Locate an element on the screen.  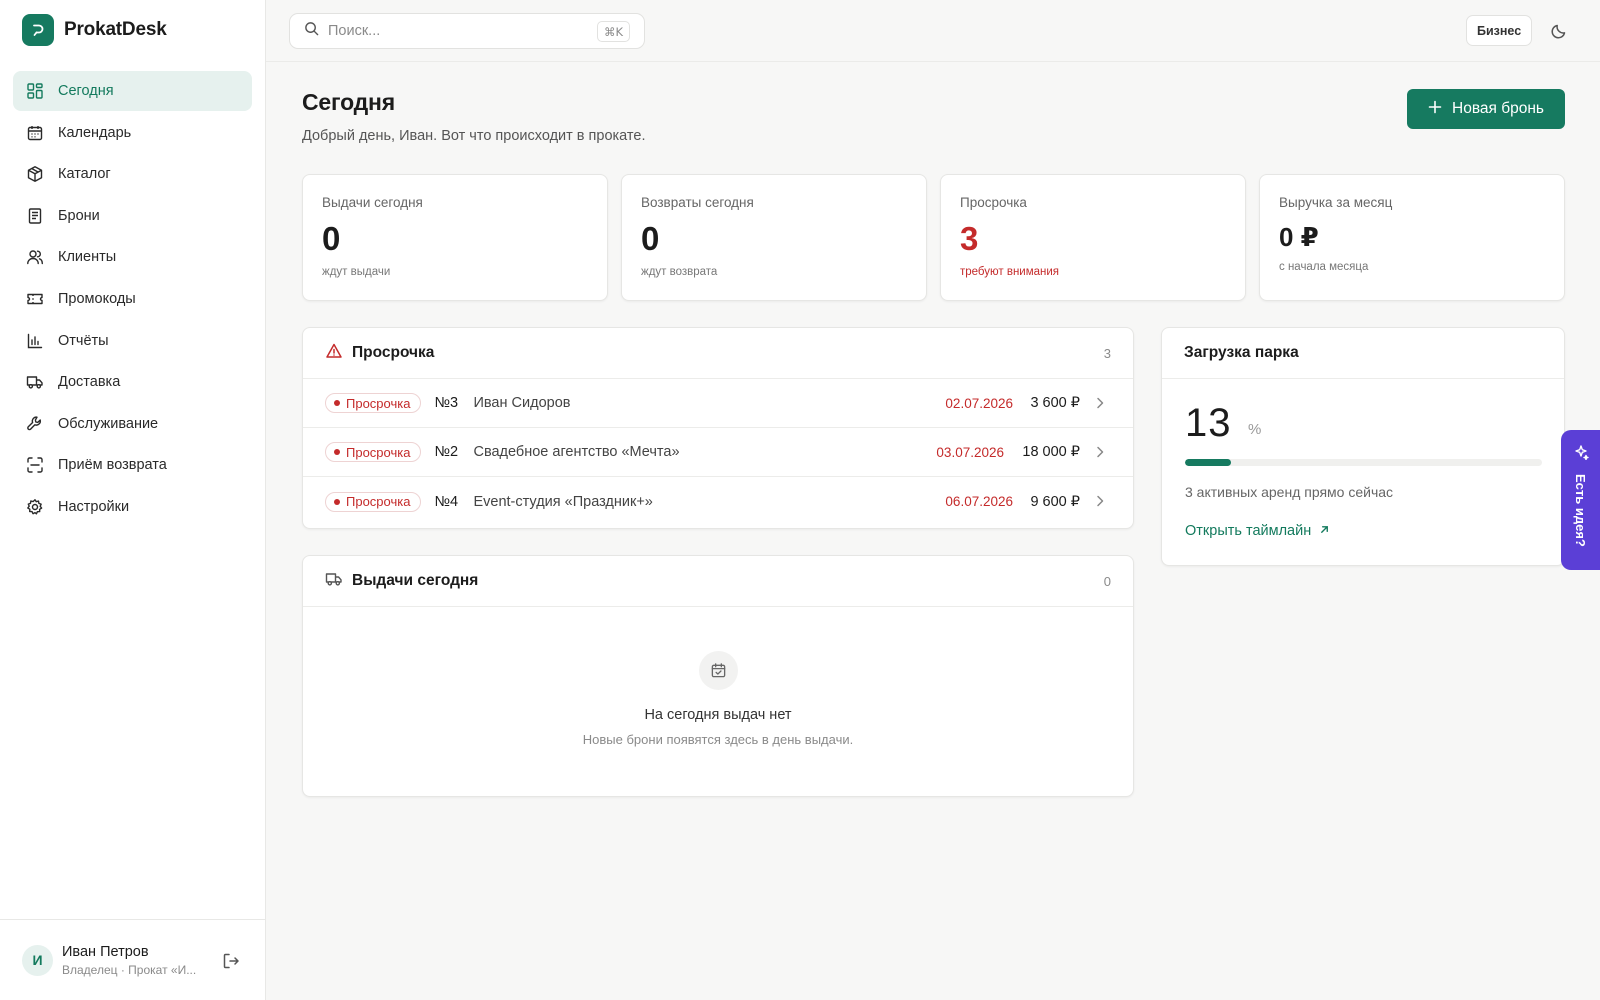
sidebar-item-today: Сегодня is located at coordinates (132, 91).